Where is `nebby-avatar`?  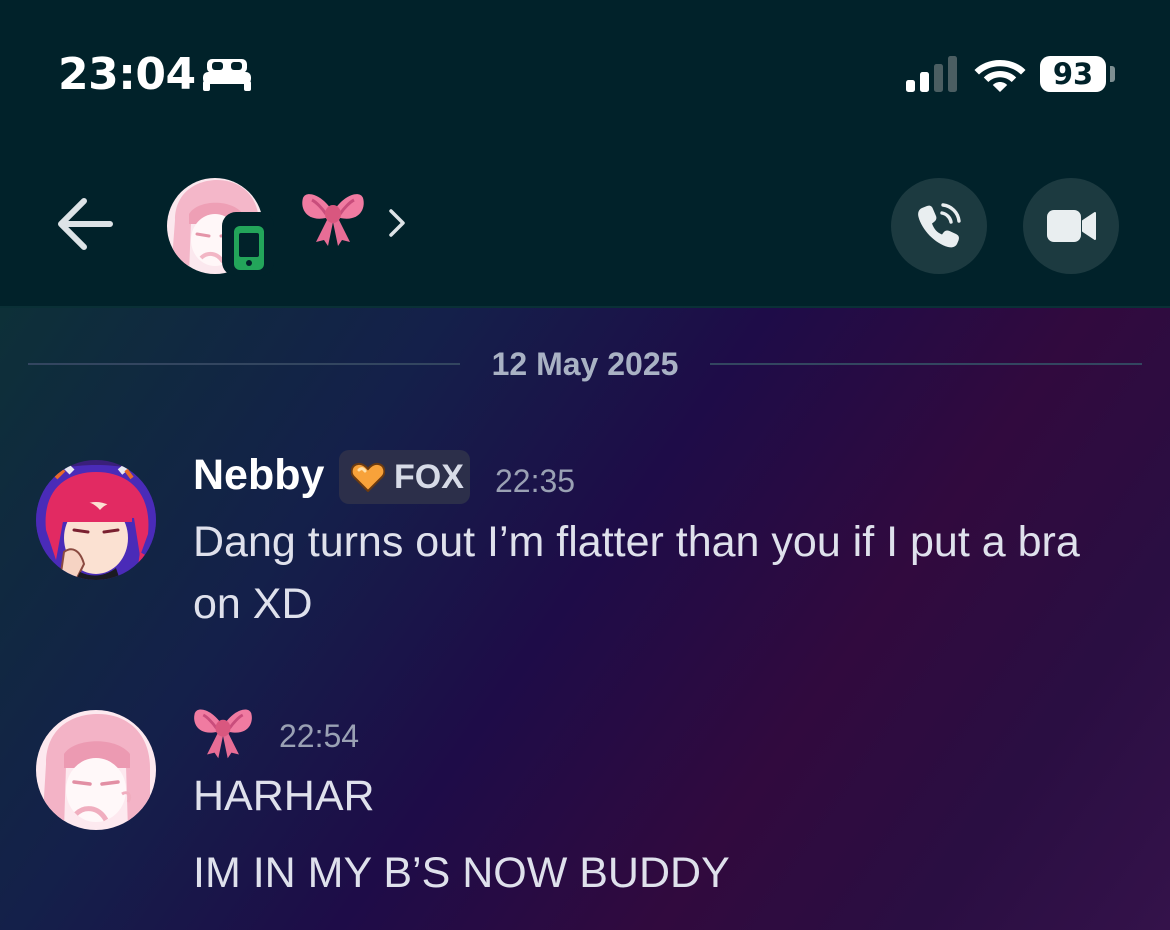
nebby-avatar is located at coordinates (96, 520).